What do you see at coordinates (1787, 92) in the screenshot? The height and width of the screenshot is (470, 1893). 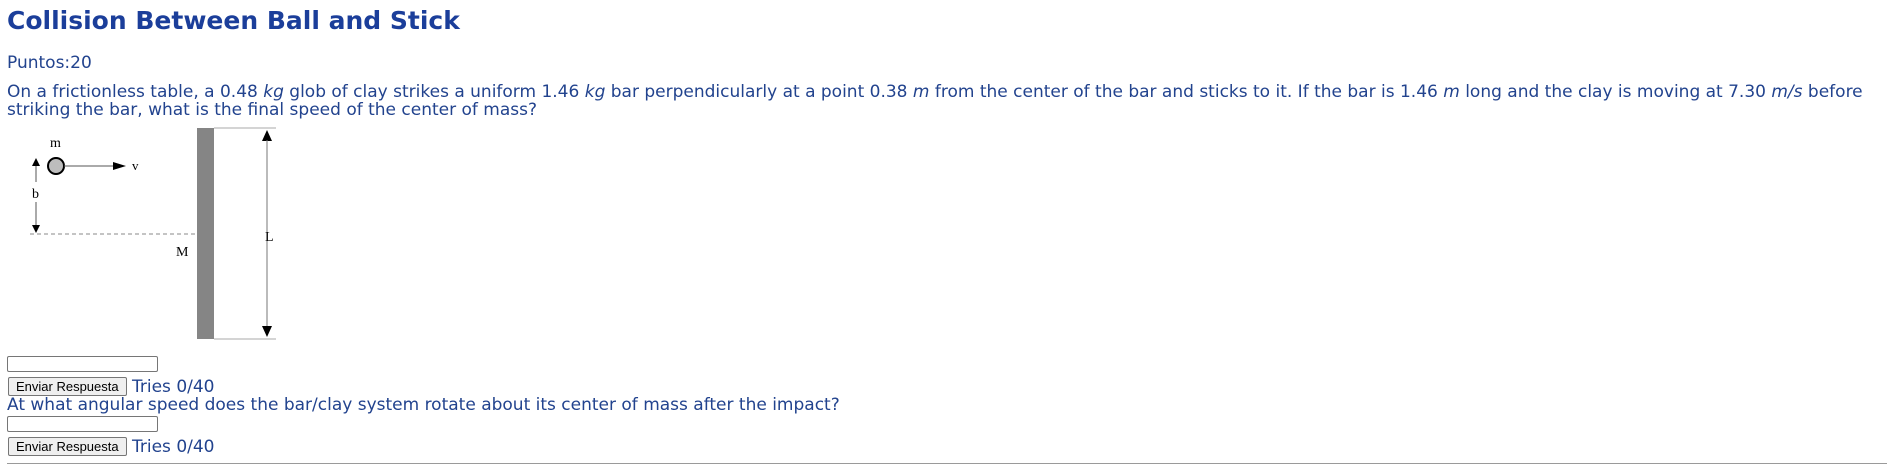 I see `unit-ms: m/s` at bounding box center [1787, 92].